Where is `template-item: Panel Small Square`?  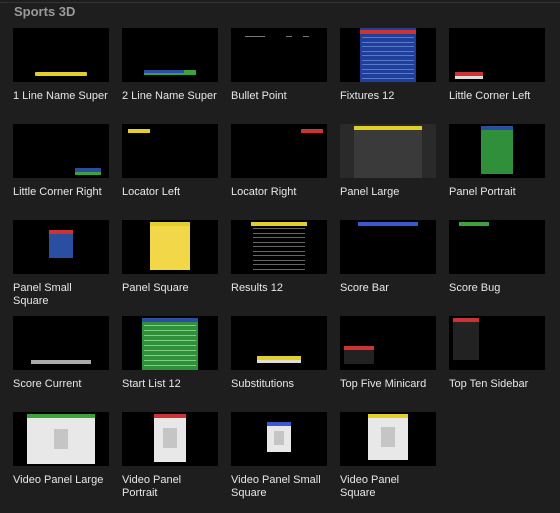
template-item: Panel Small Square is located at coordinates (61, 264).